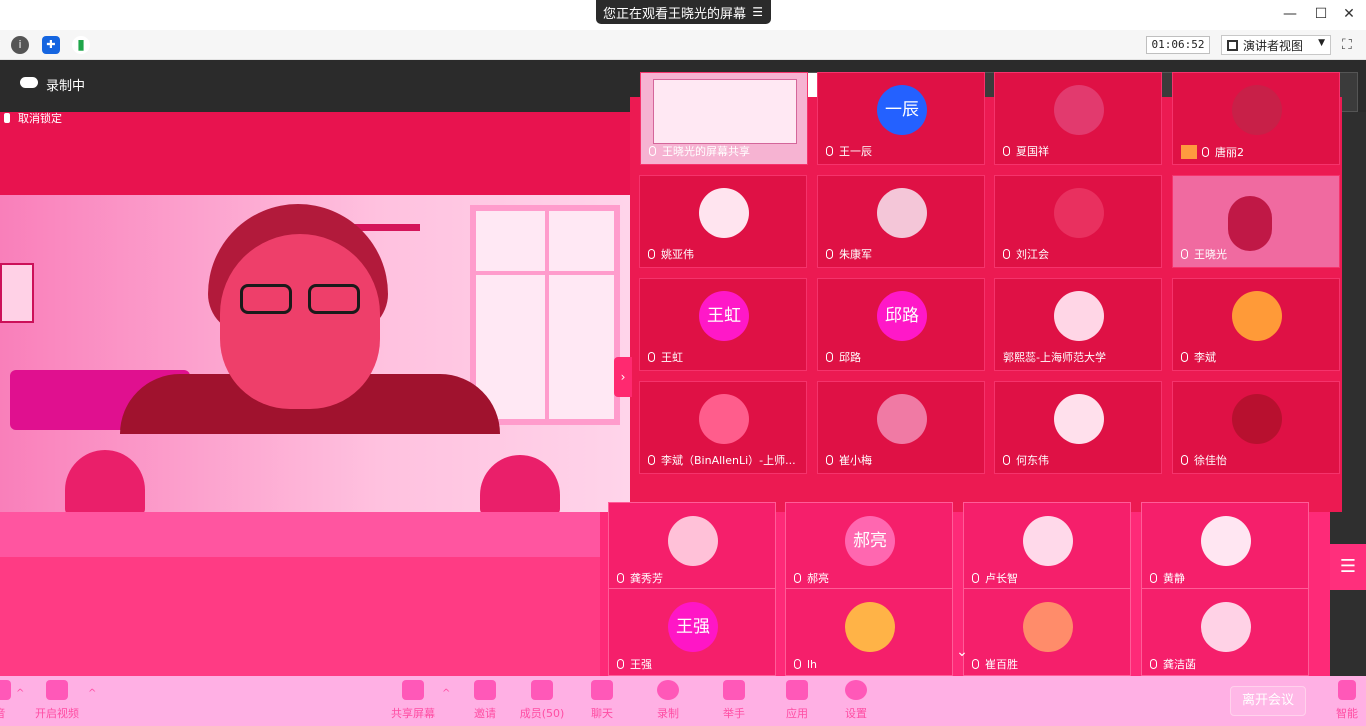 This screenshot has height=726, width=1366. What do you see at coordinates (623, 377) in the screenshot?
I see `collapse-panel-button: ›` at bounding box center [623, 377].